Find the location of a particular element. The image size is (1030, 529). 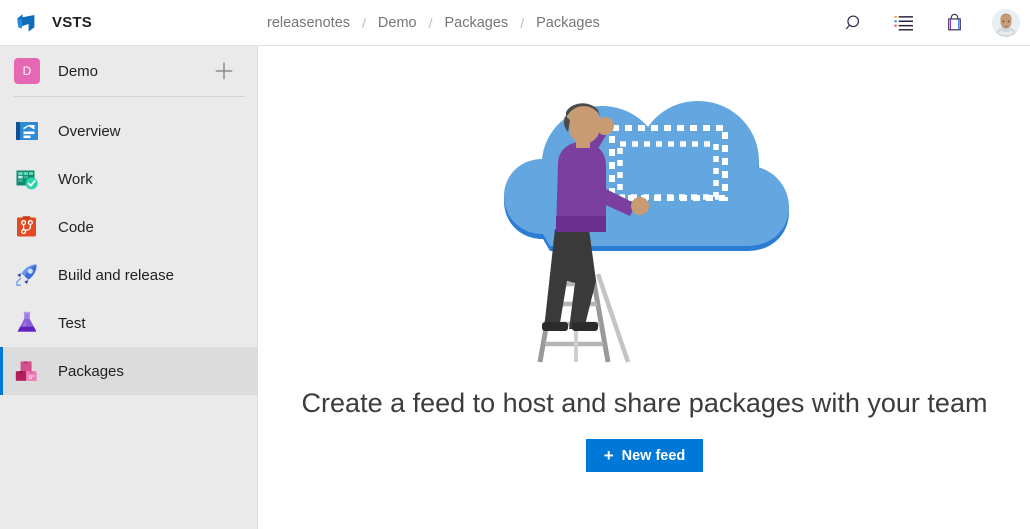

new-feed-button: + New feed is located at coordinates (644, 455).